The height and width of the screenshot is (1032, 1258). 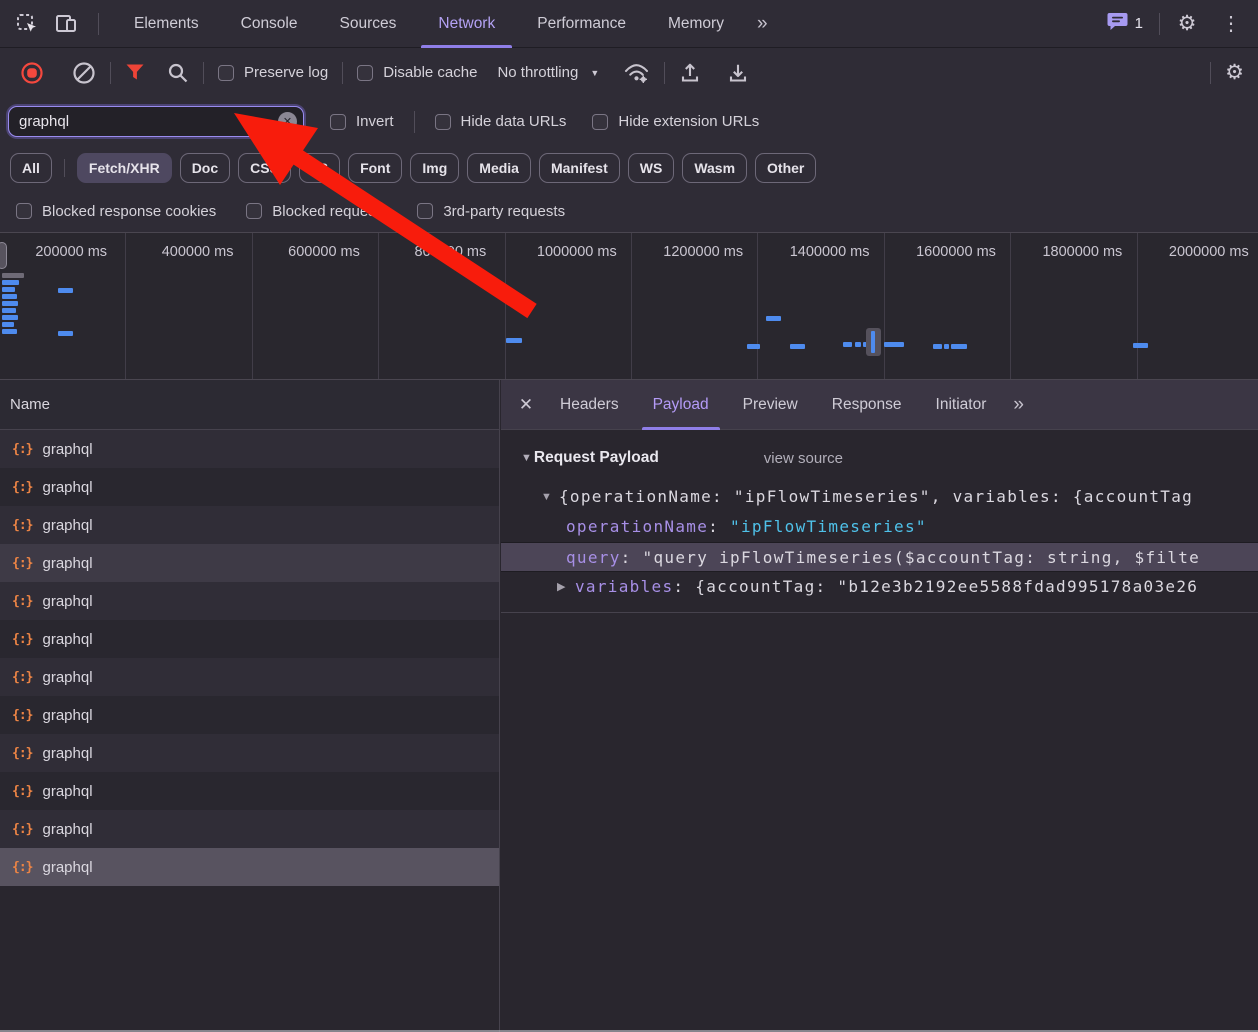 What do you see at coordinates (696, 24) in the screenshot?
I see `tab-memory: Memory` at bounding box center [696, 24].